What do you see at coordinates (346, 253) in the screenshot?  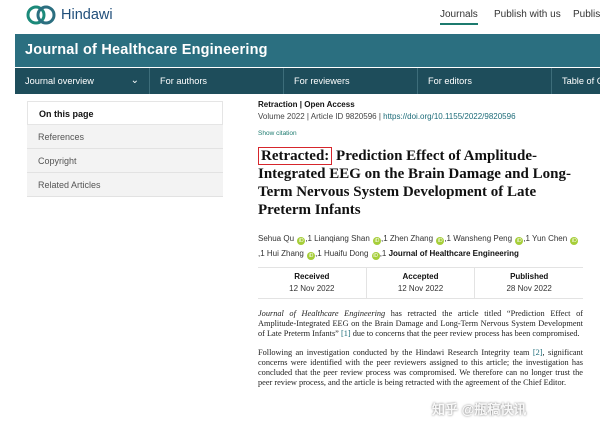 I see `author-name: Huaifu Dong` at bounding box center [346, 253].